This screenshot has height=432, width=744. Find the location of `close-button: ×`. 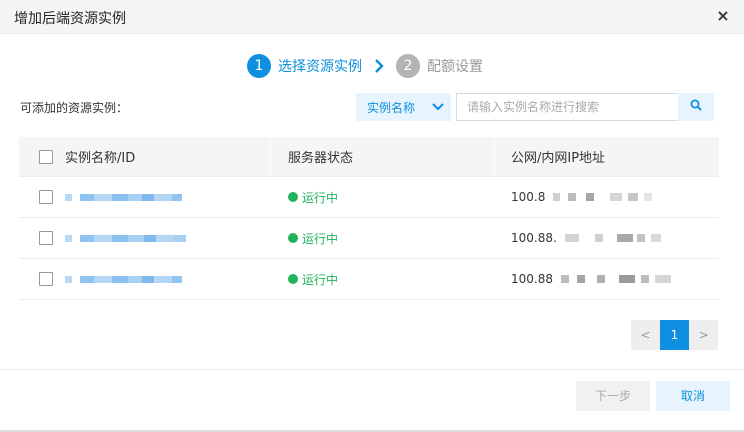

close-button: × is located at coordinates (723, 16).